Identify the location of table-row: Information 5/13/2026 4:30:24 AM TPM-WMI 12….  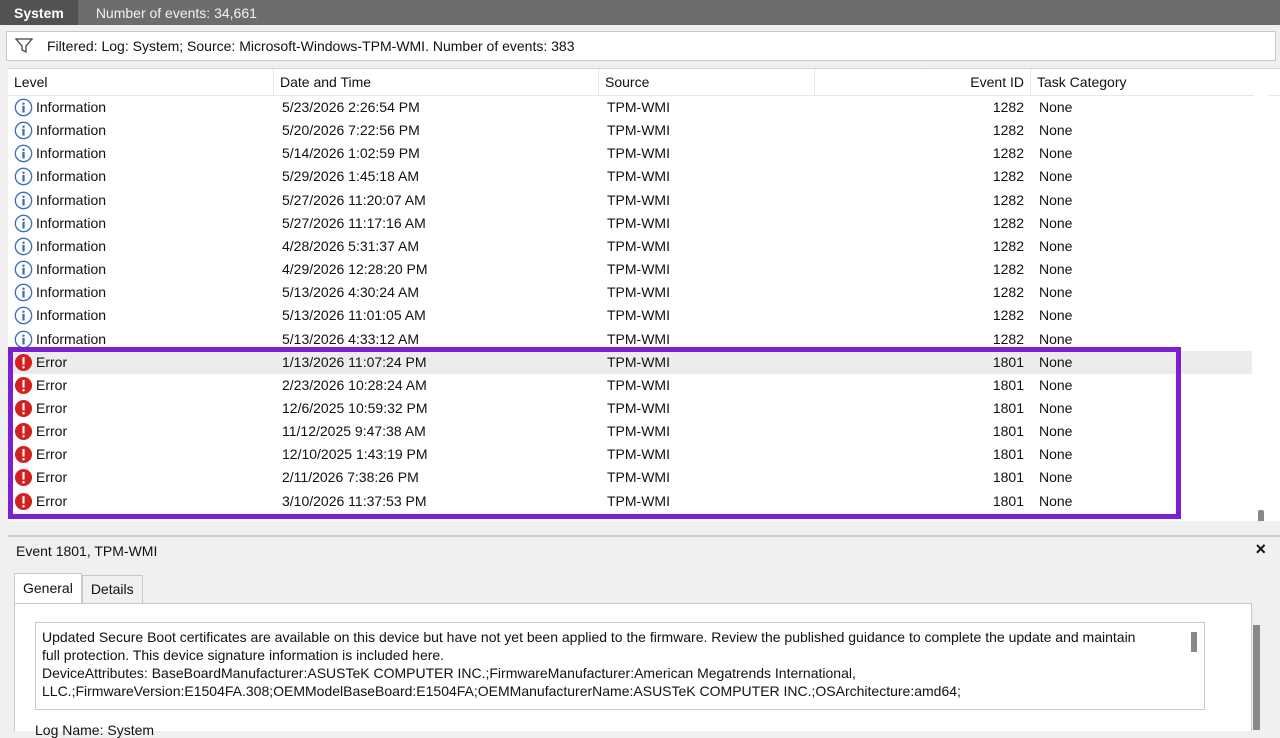
(630, 292).